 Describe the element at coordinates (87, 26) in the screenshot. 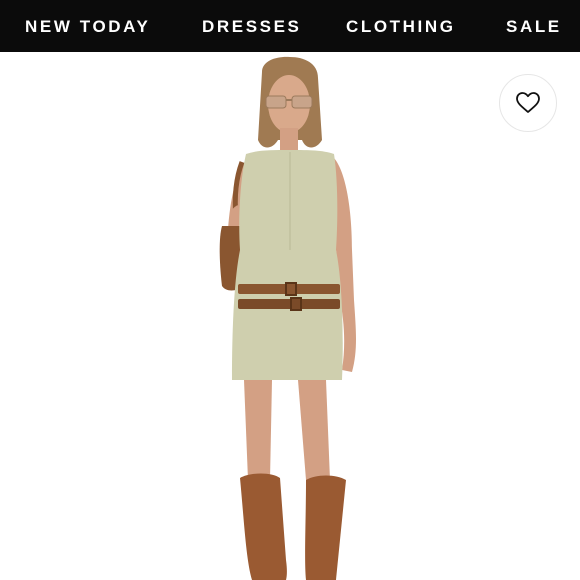

I see `nav-item-new-today: NEW TODAY` at that location.